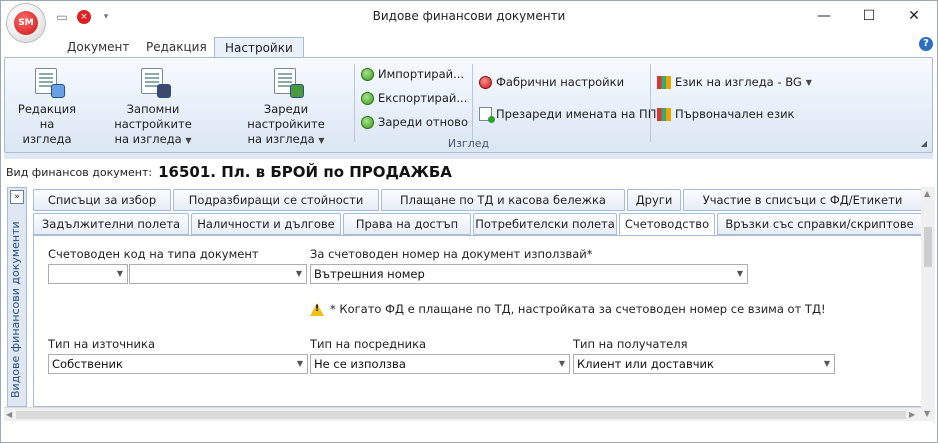 The height and width of the screenshot is (443, 938). What do you see at coordinates (654, 200) in the screenshot?
I see `tab-other: Други` at bounding box center [654, 200].